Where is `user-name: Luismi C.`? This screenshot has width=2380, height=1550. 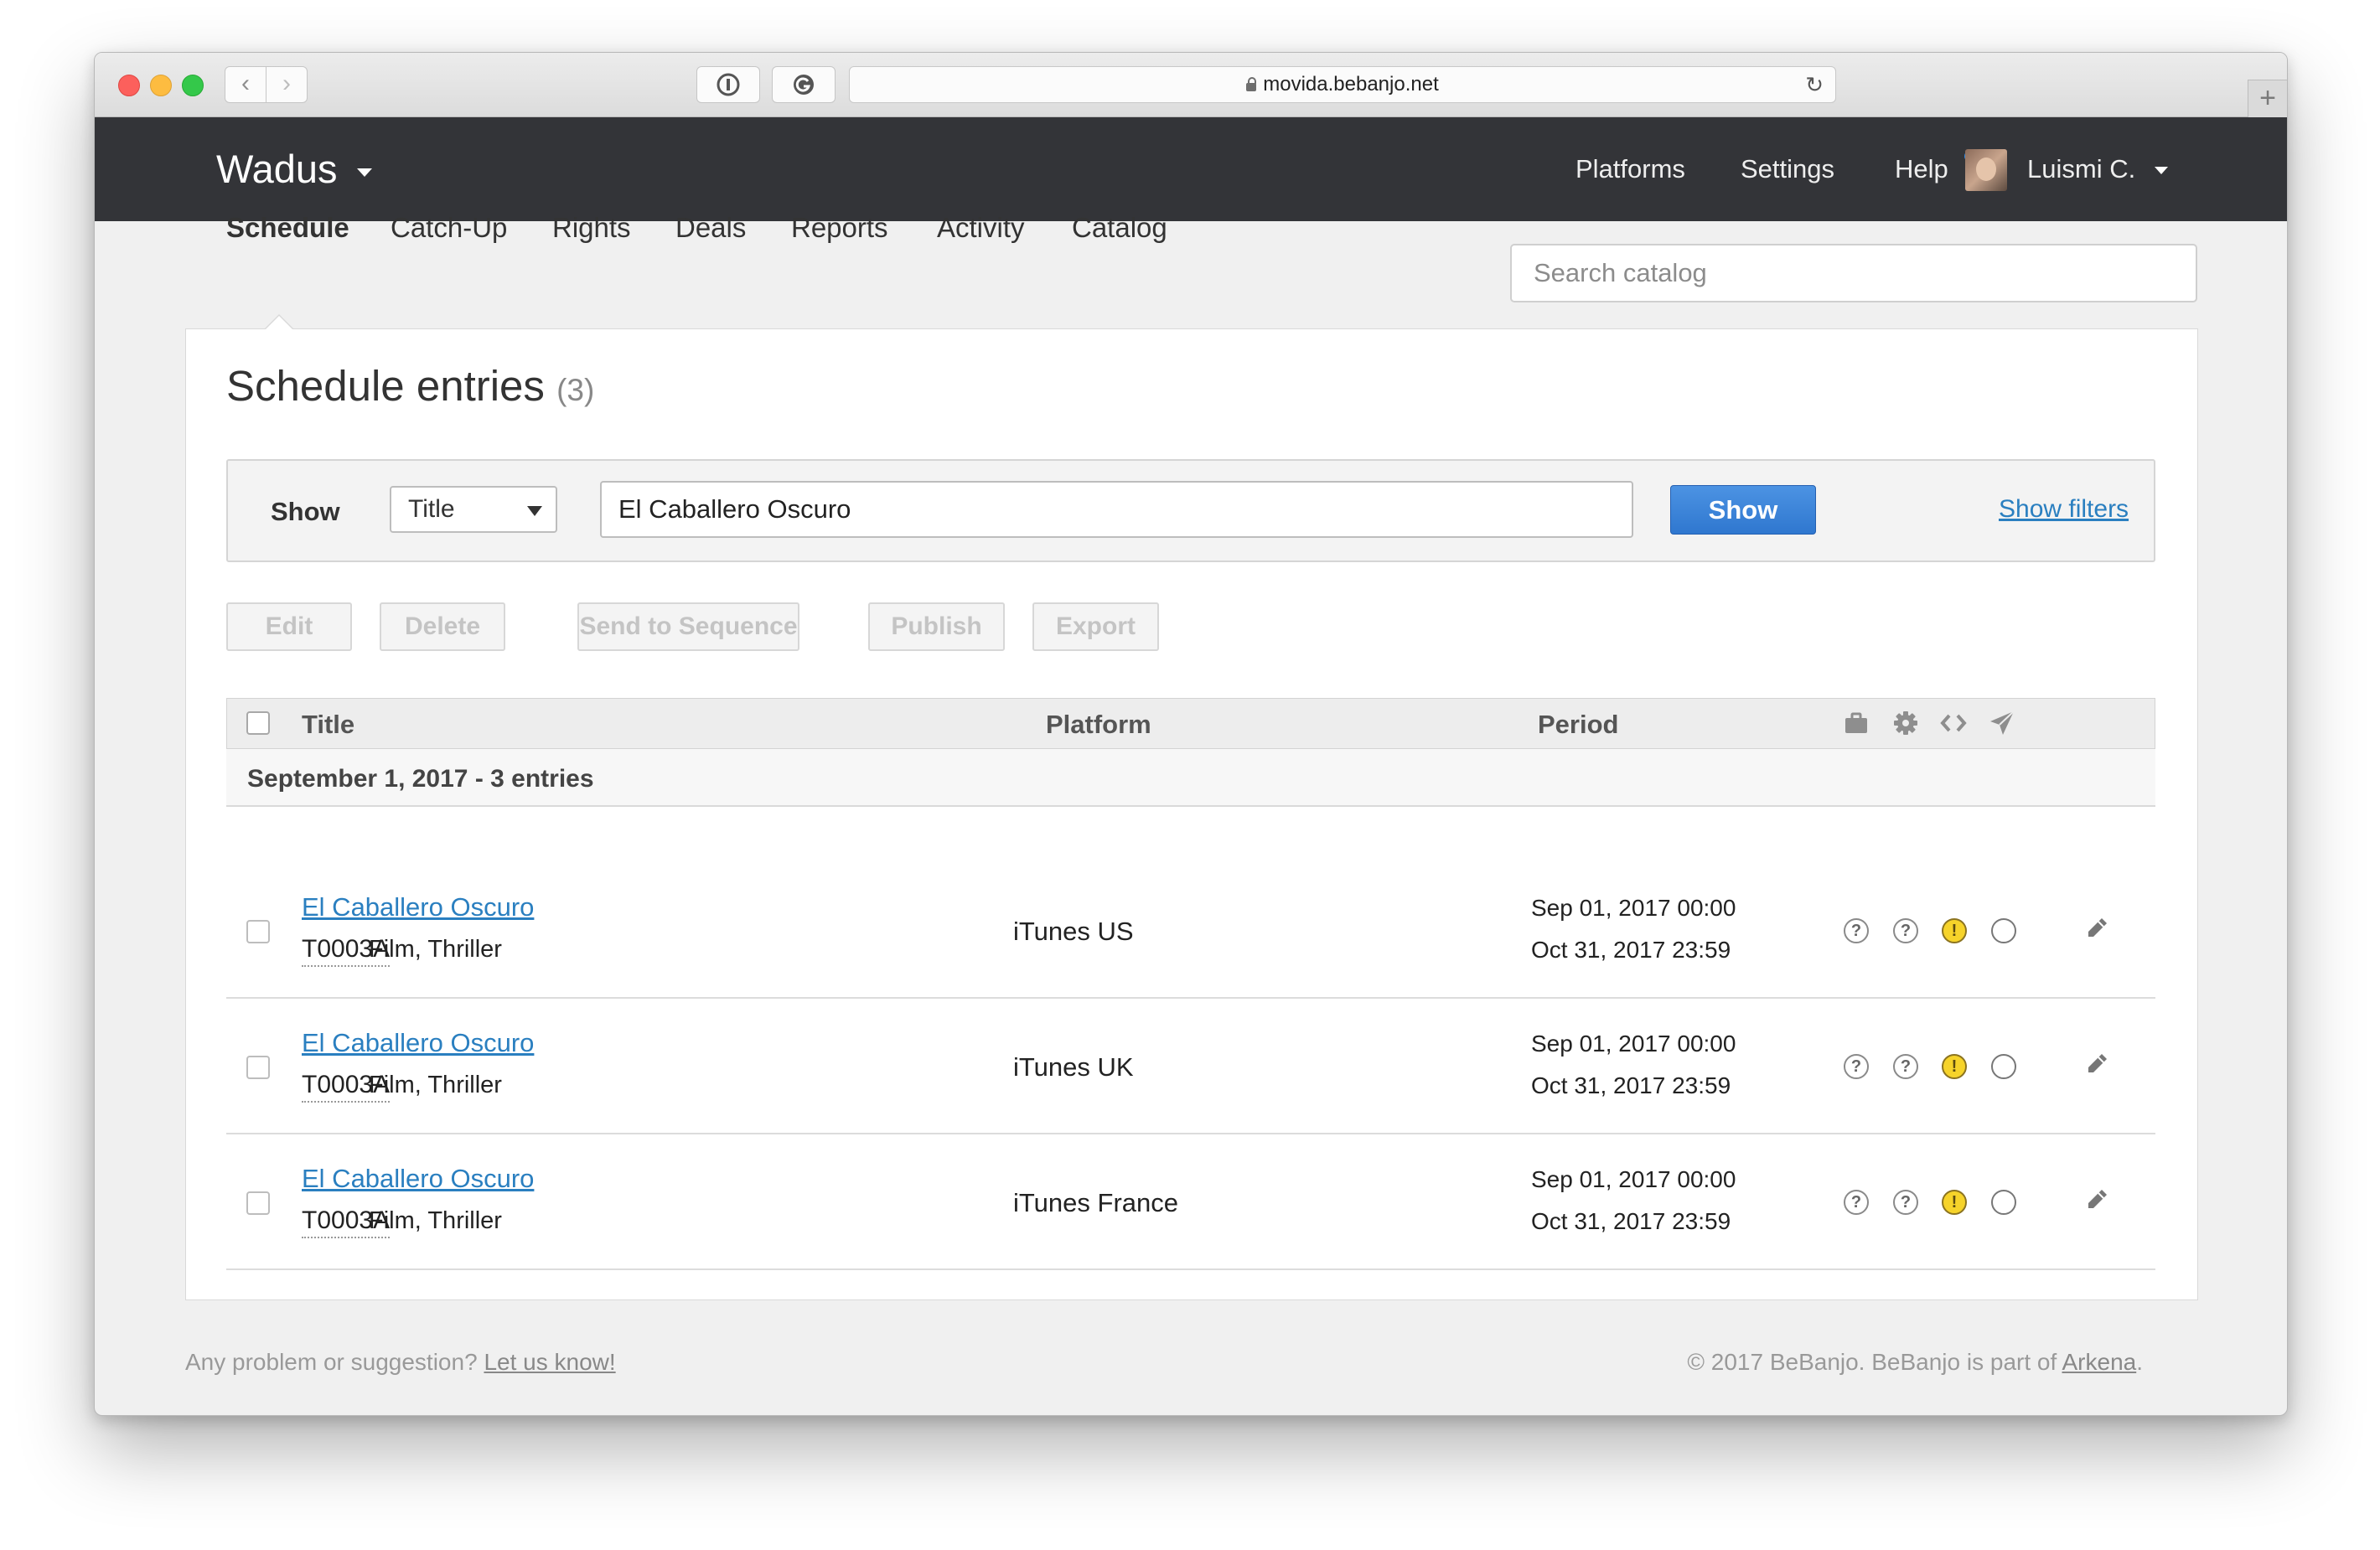
user-name: Luismi C. is located at coordinates (2081, 168).